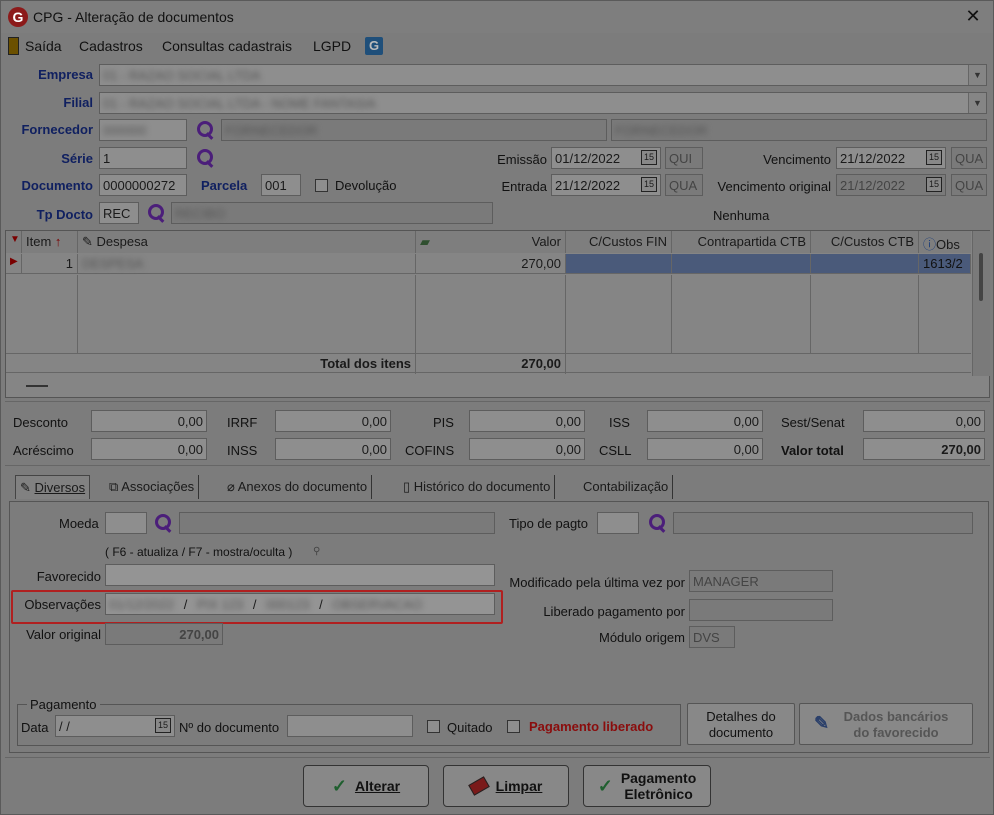 Image resolution: width=994 pixels, height=815 pixels. I want to click on pis-field: 0,00, so click(527, 421).